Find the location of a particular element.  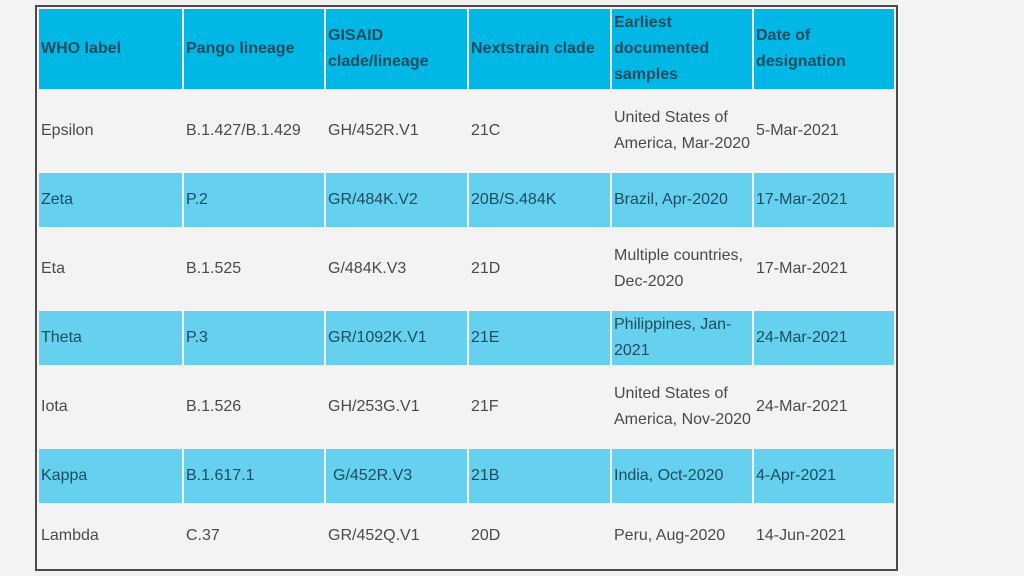

cell-gisaid-clade: G/452R.V3 is located at coordinates (396, 476).